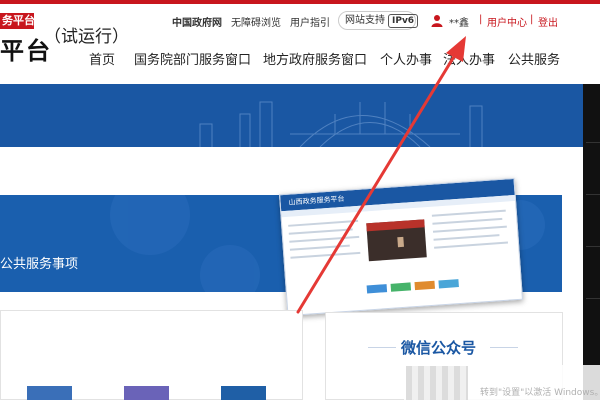 Image resolution: width=600 pixels, height=400 pixels. I want to click on right-floating-toolbar, so click(591, 242).